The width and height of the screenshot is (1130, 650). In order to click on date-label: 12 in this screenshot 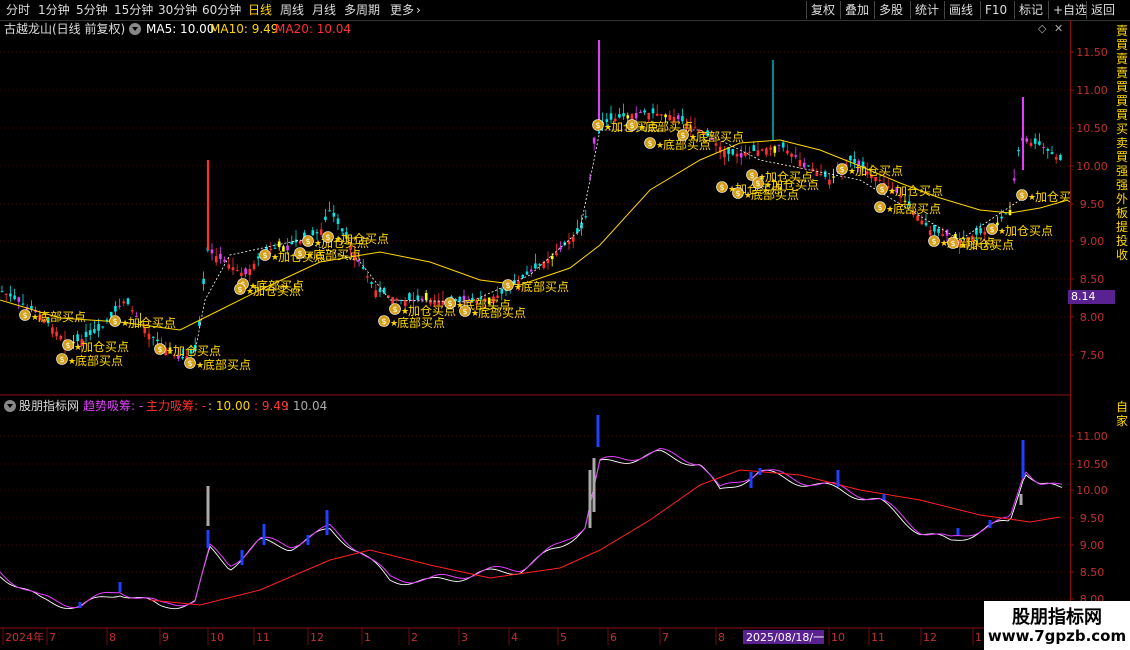, I will do `click(317, 637)`.